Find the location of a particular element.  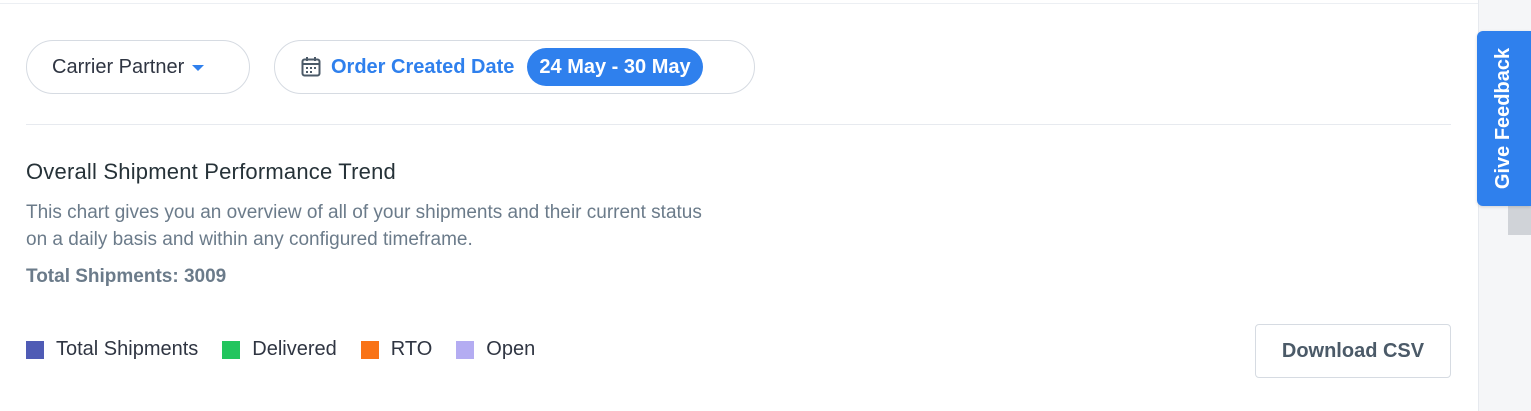

order-date-label: Order Created Date is located at coordinates (423, 66).